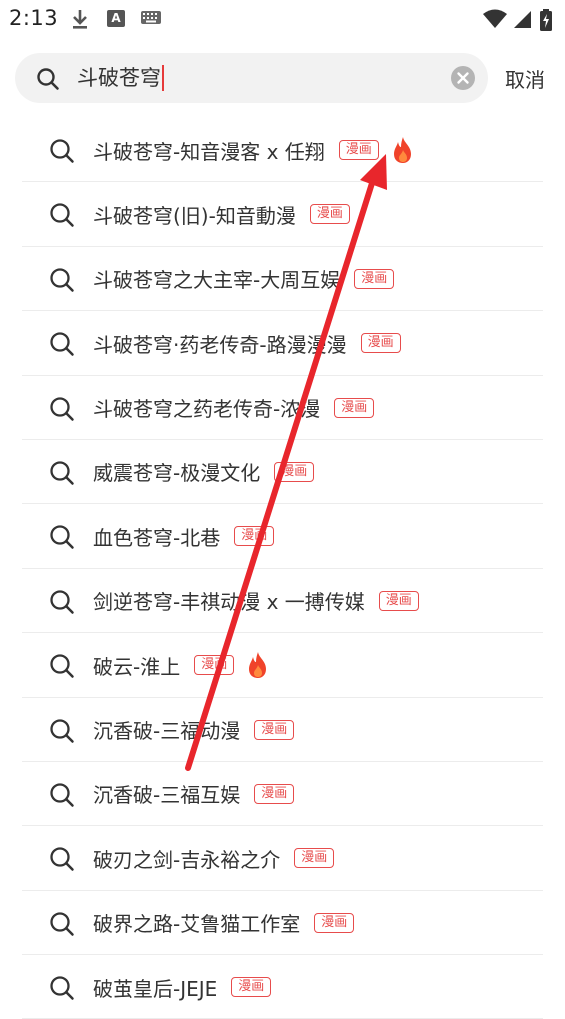 The height and width of the screenshot is (1019, 565). What do you see at coordinates (155, 988) in the screenshot?
I see `suggestion-text: 破茧皇后-JEJE` at bounding box center [155, 988].